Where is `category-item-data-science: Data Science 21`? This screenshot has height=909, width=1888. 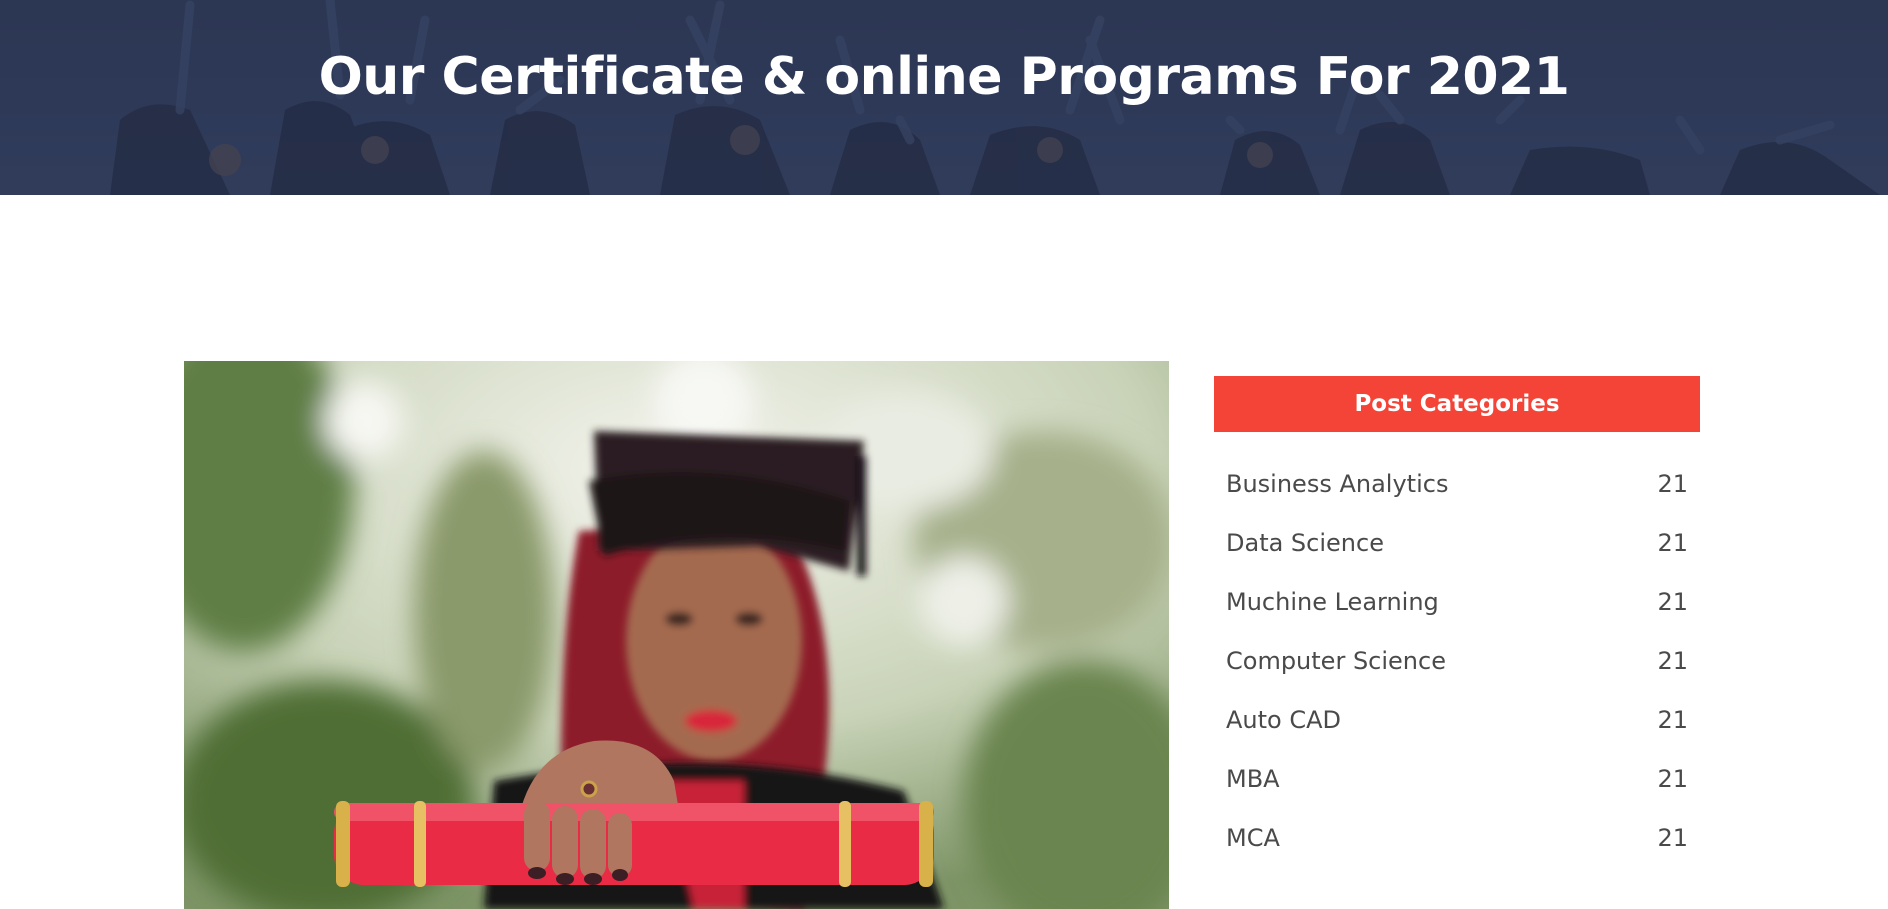
category-item-data-science: Data Science 21 is located at coordinates (1457, 556).